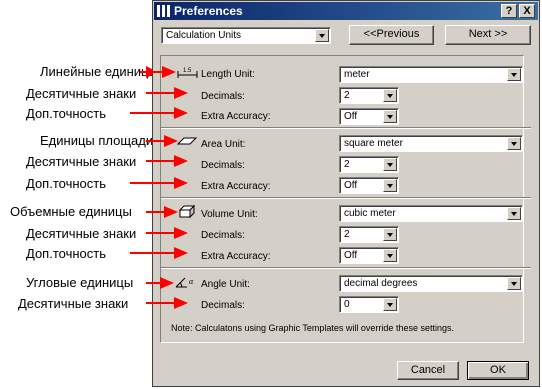 The height and width of the screenshot is (389, 542). Describe the element at coordinates (181, 233) in the screenshot. I see `arrow-volume-decimals-head` at that location.